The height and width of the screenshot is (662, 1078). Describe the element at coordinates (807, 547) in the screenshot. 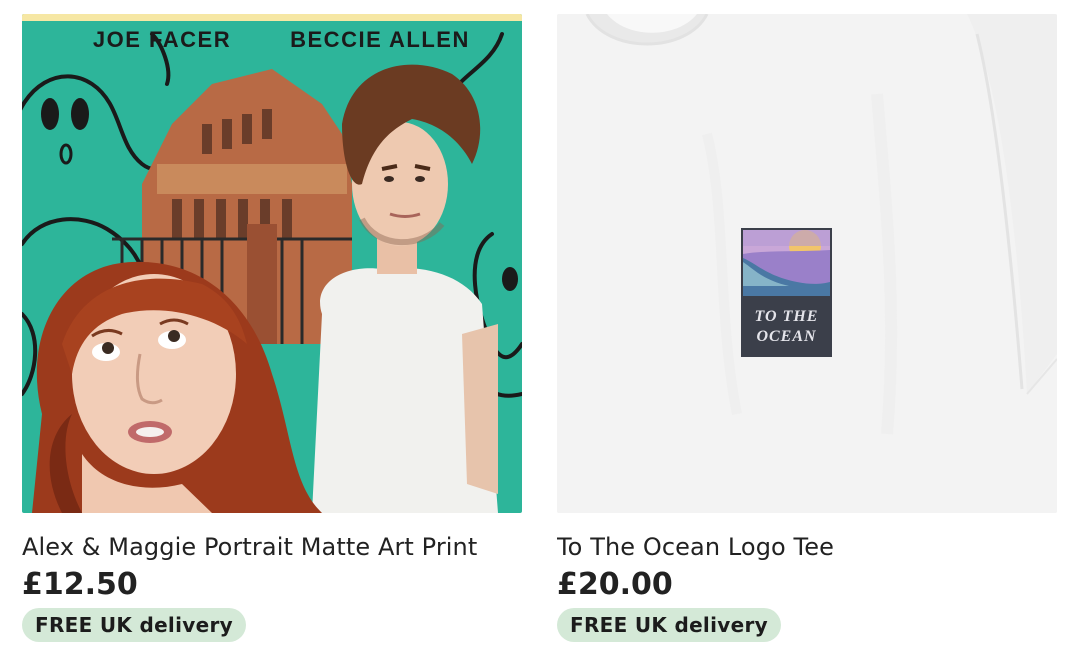

I see `listing-title: To The Ocean Logo Tee` at that location.